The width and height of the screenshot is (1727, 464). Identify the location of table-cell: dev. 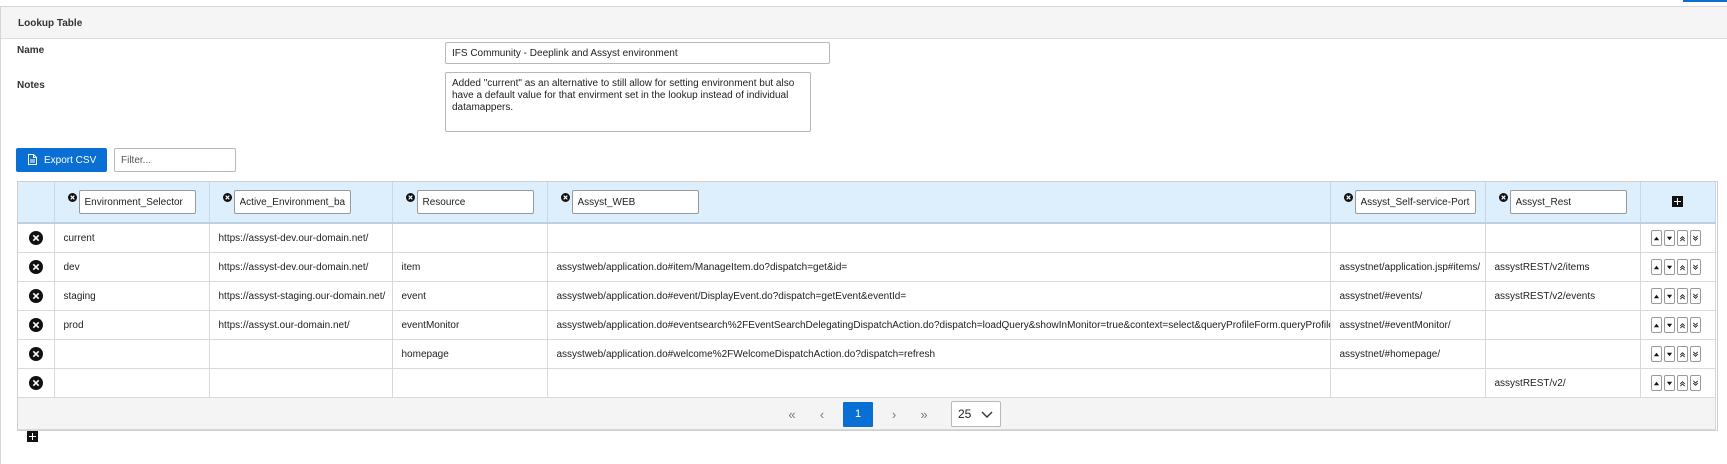
(132, 267).